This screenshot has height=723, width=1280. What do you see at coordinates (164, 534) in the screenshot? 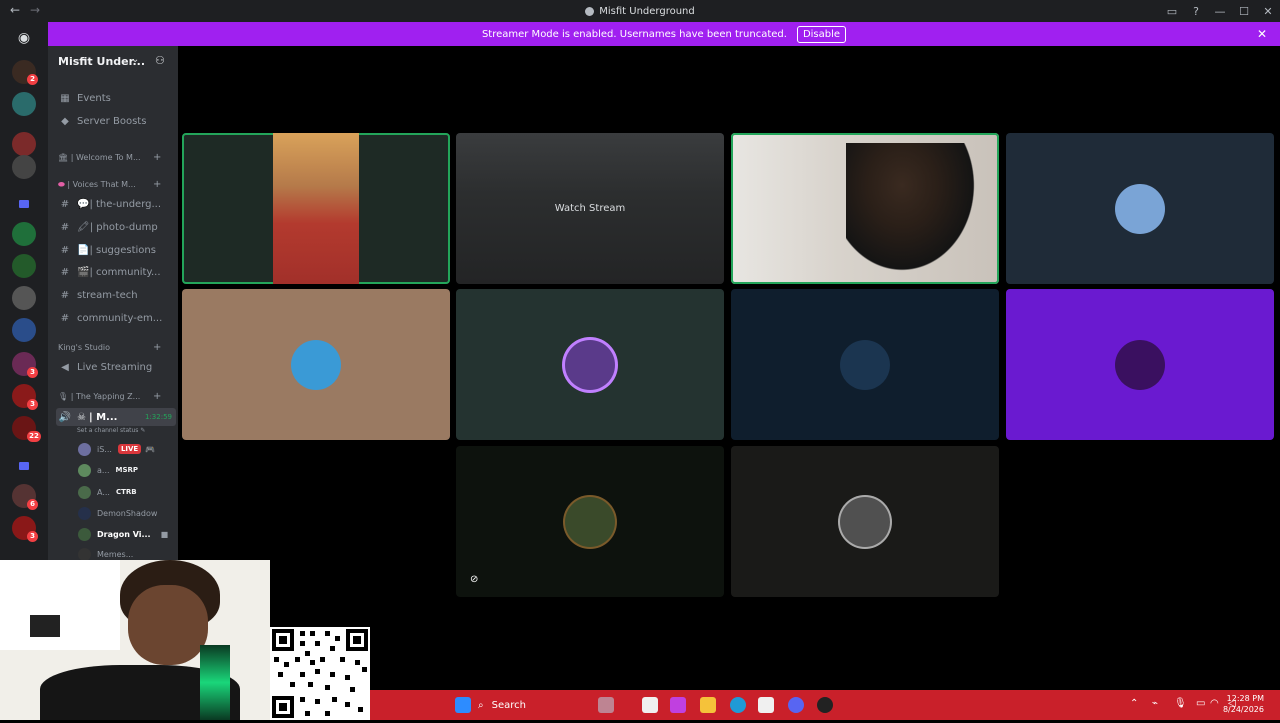
I see `camera-icon: ■` at bounding box center [164, 534].